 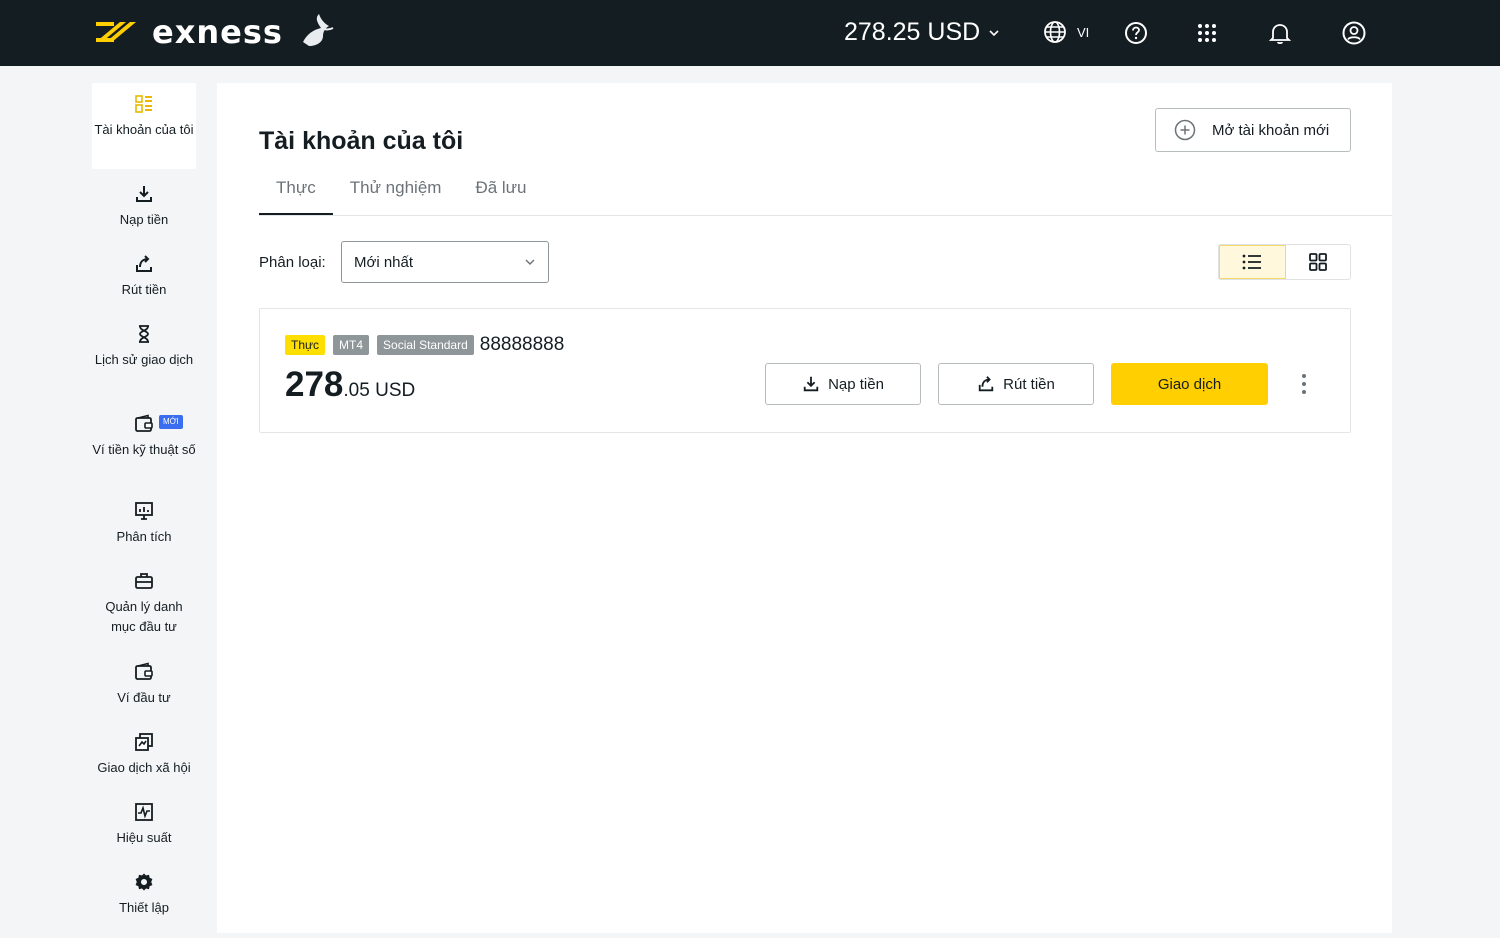 I want to click on help-icon, so click(x=1136, y=33).